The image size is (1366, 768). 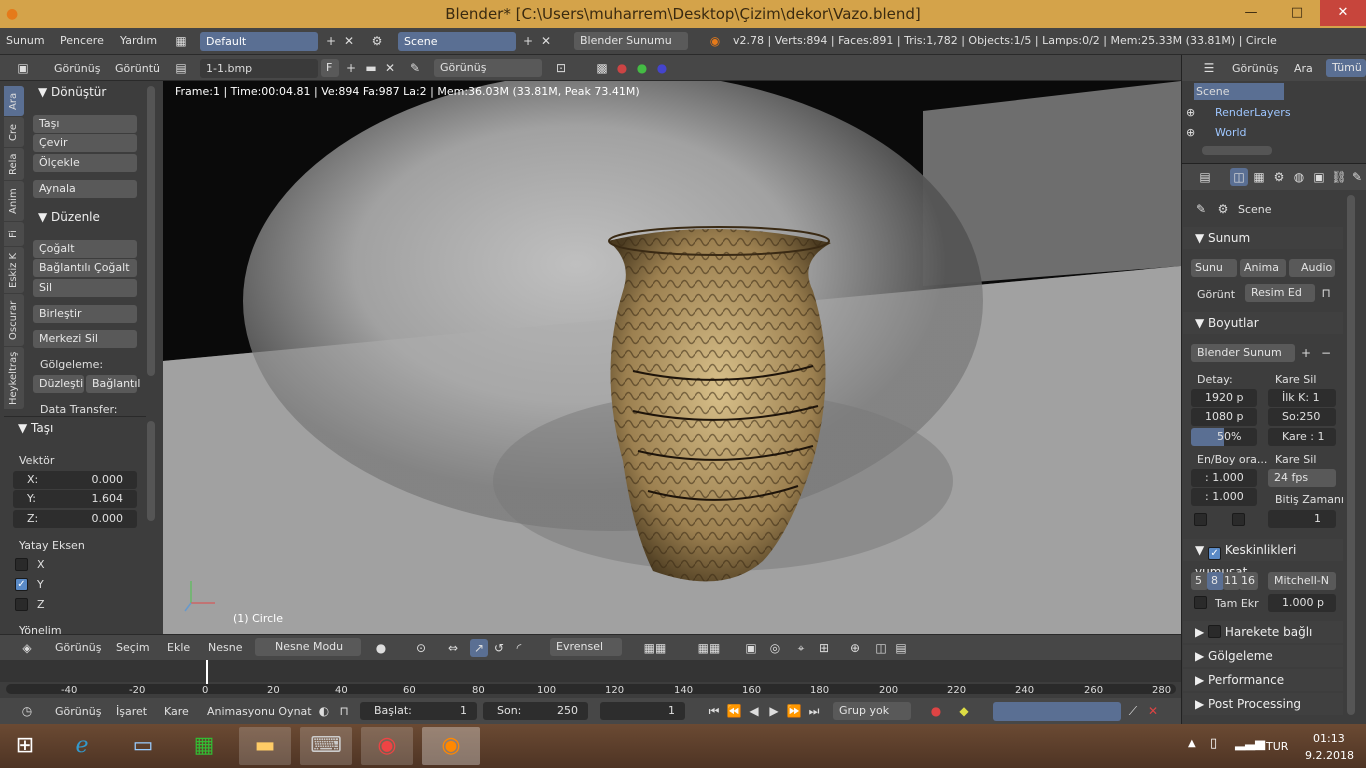 I want to click on resolution-x-field: 1920 p, so click(x=1224, y=398).